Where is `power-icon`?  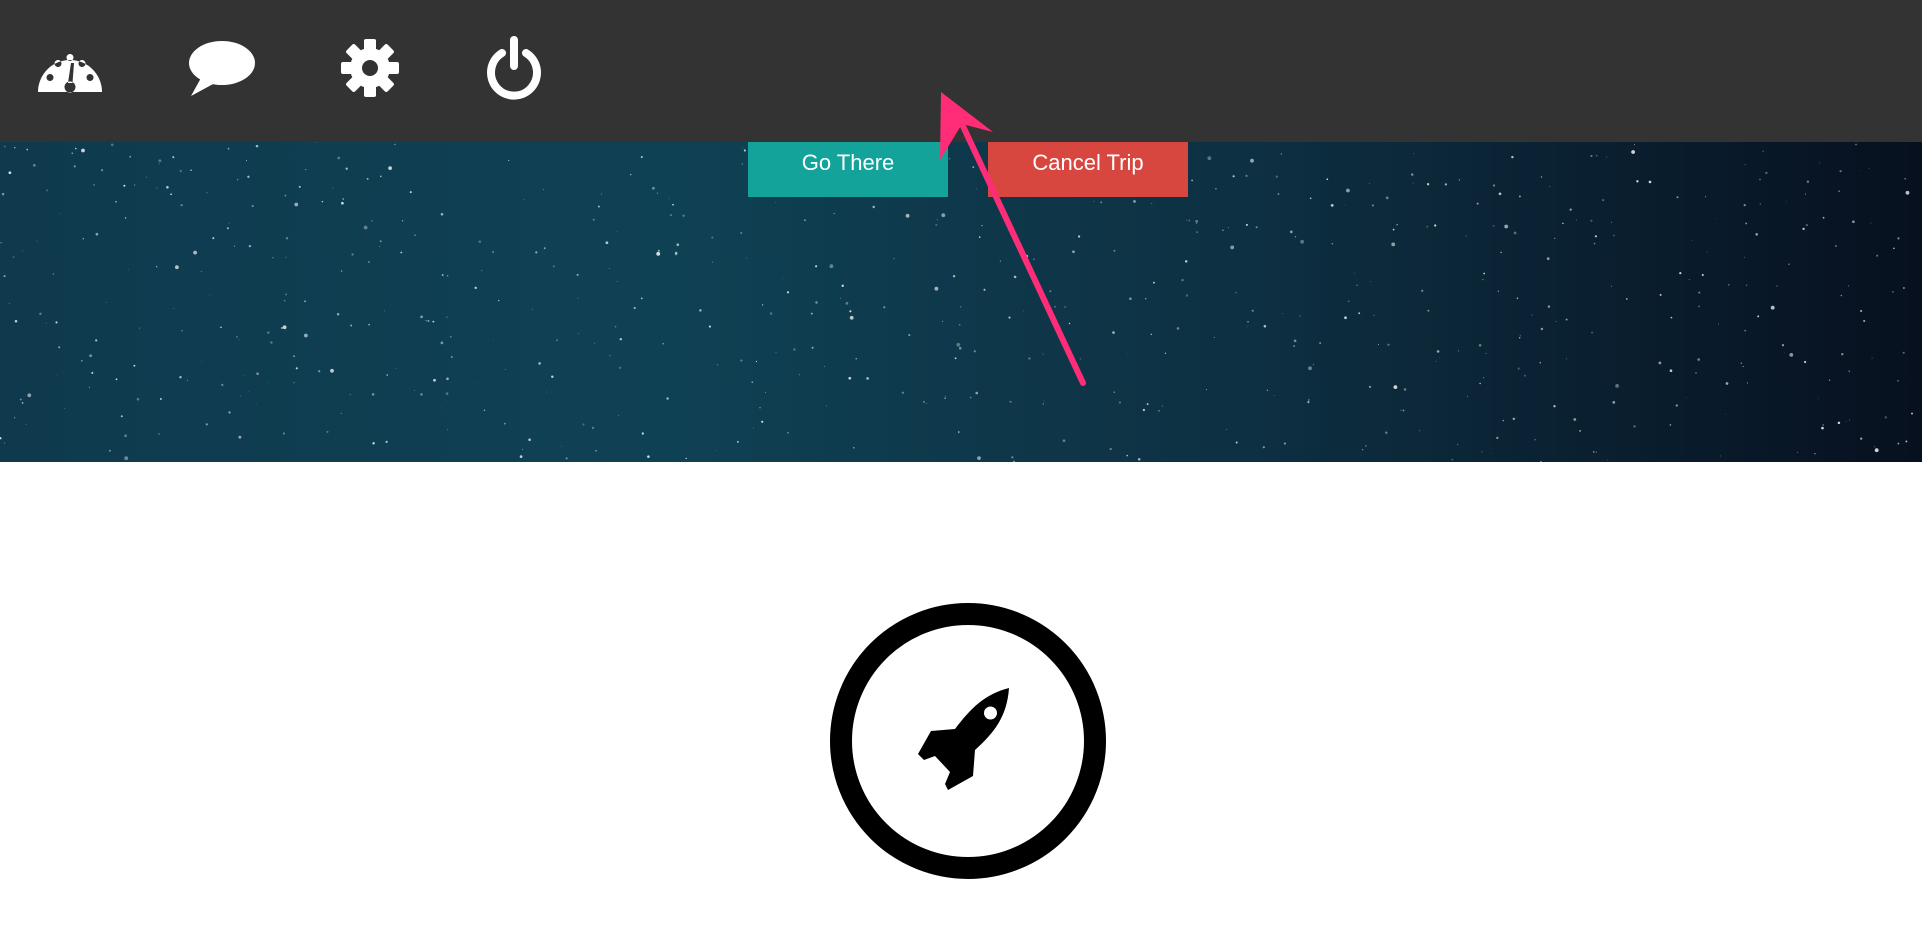 power-icon is located at coordinates (514, 68).